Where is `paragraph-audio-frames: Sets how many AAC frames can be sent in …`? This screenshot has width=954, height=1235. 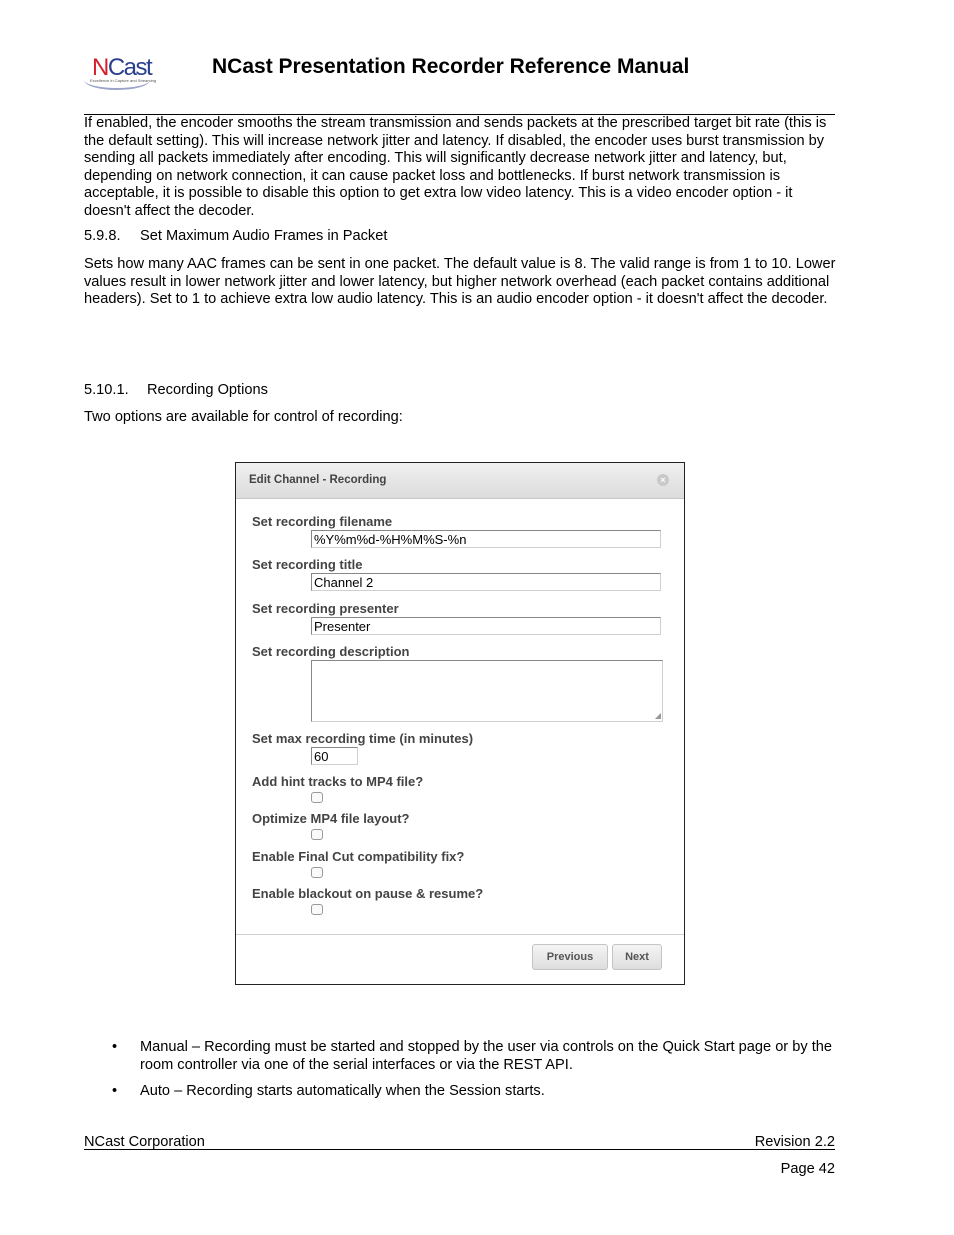 paragraph-audio-frames: Sets how many AAC frames can be sent in … is located at coordinates (460, 281).